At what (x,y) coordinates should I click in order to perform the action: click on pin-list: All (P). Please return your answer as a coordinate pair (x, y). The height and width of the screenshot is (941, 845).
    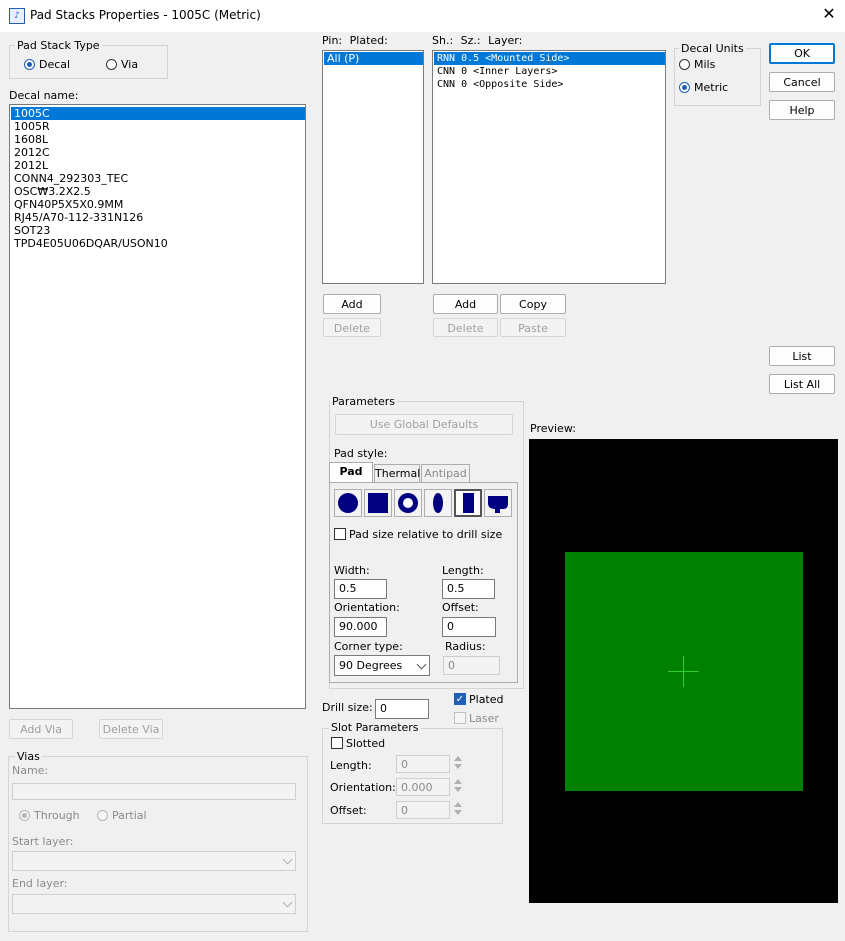
    Looking at the image, I should click on (373, 167).